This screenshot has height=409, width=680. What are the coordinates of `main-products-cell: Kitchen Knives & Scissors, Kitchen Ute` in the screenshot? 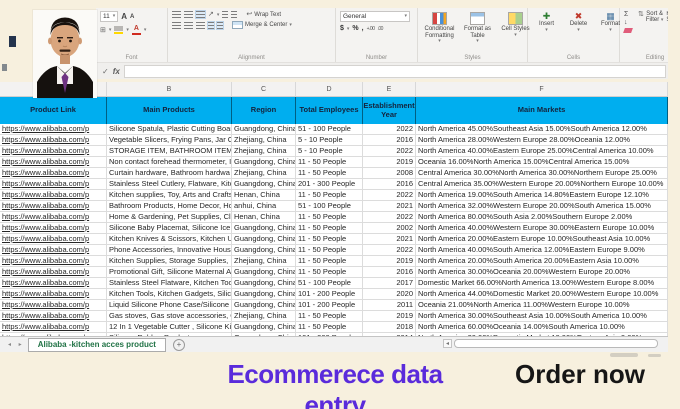 It's located at (169, 239).